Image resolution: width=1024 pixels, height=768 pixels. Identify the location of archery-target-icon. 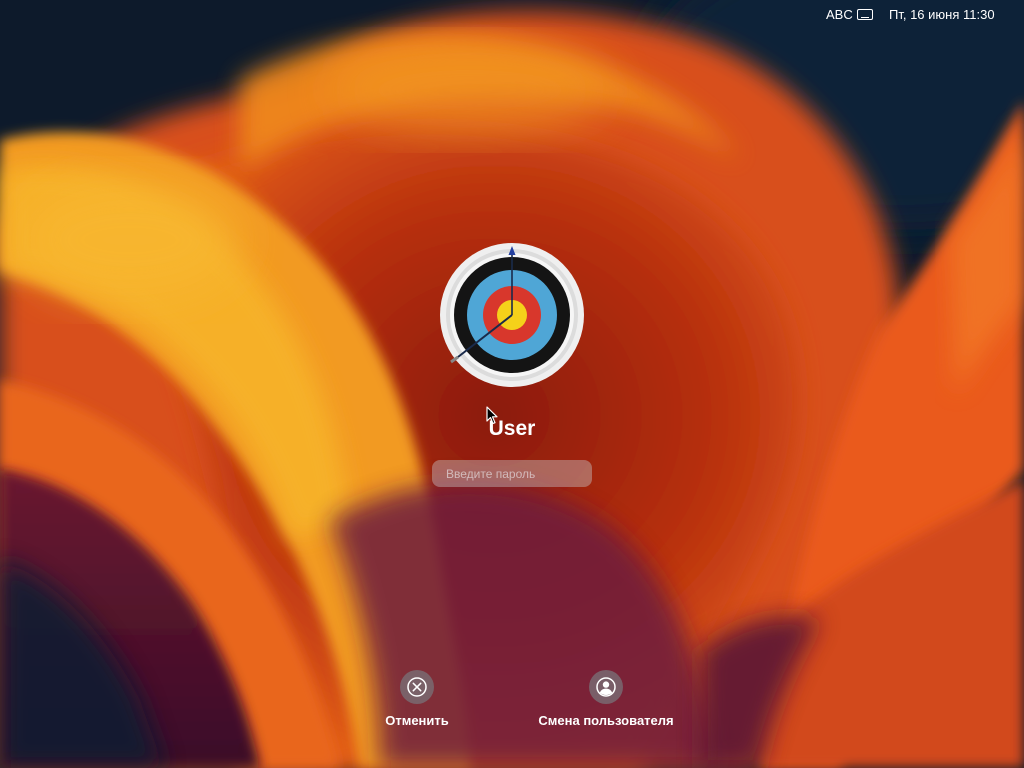
(512, 315).